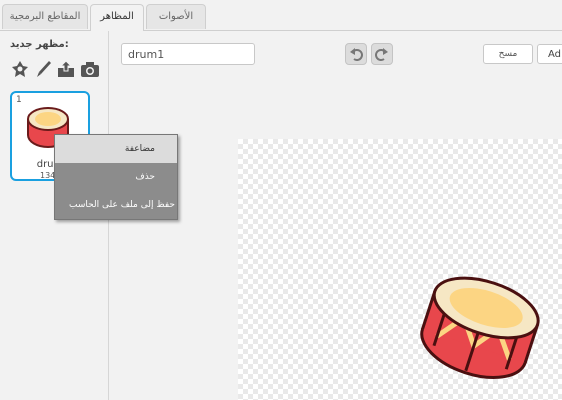  I want to click on tab-bar: المقاطع البرمجية المظاهر الأصوات, so click(281, 15).